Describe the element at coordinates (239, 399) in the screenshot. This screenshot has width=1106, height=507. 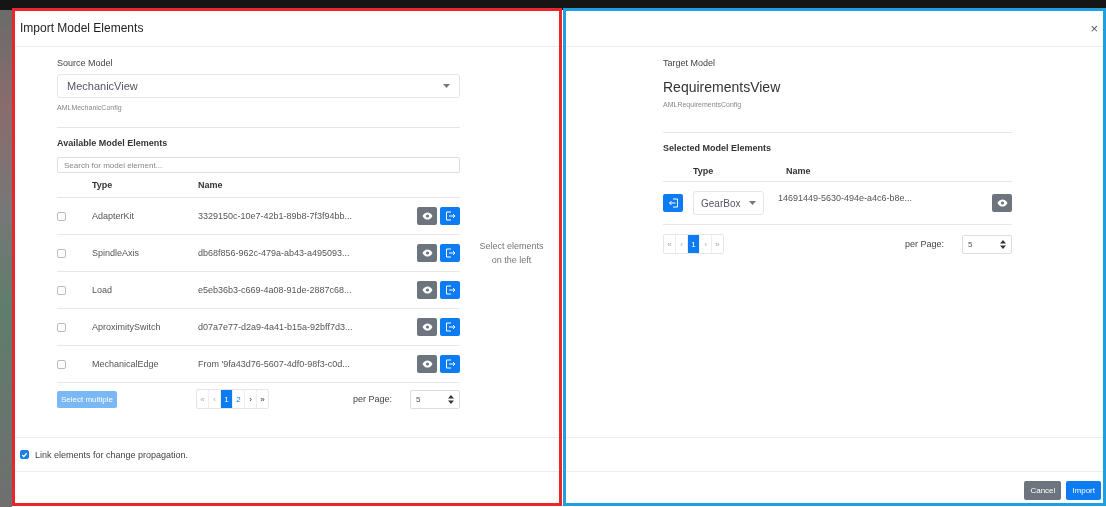
I see `page-button: 2` at that location.